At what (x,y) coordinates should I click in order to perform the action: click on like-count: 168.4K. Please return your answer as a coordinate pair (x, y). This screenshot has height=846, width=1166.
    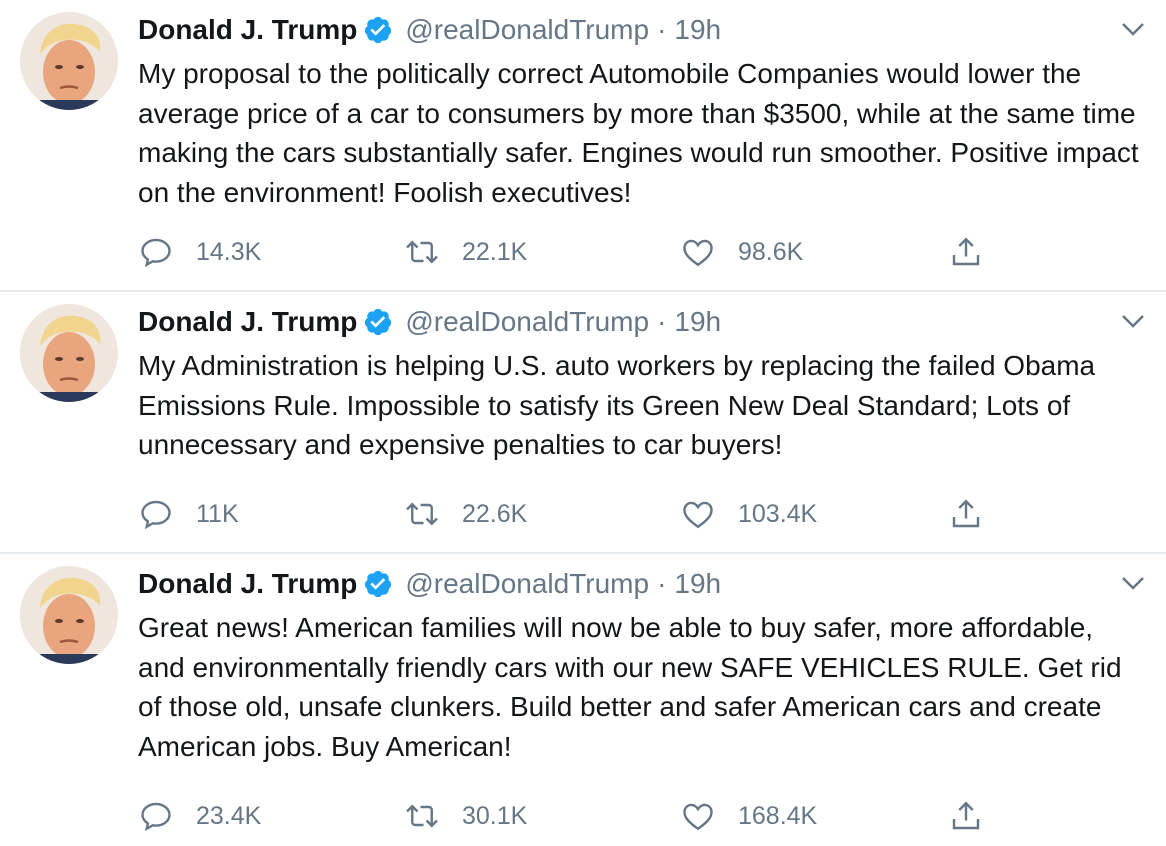
    Looking at the image, I should click on (778, 815).